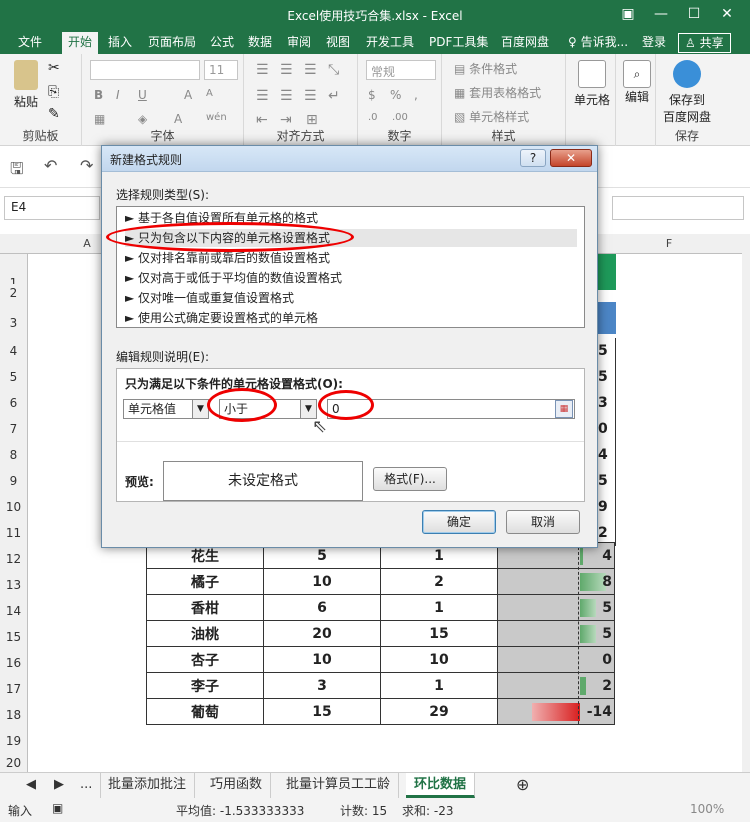 This screenshot has height=822, width=750. What do you see at coordinates (322, 711) in the screenshot?
I see `value-cell: 15` at bounding box center [322, 711].